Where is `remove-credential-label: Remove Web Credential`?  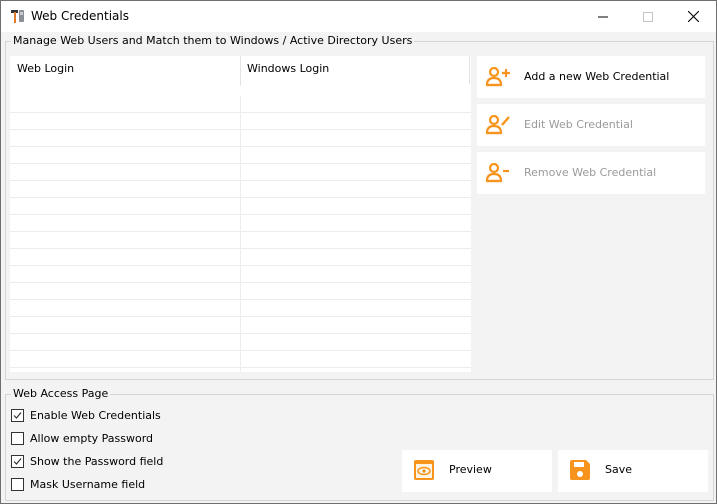
remove-credential-label: Remove Web Credential is located at coordinates (590, 172).